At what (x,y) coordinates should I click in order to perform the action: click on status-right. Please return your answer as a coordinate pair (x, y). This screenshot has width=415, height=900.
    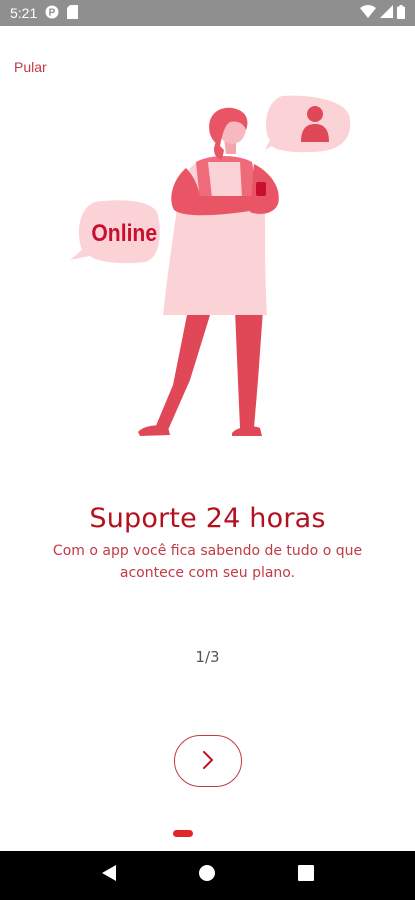
    Looking at the image, I should click on (382, 13).